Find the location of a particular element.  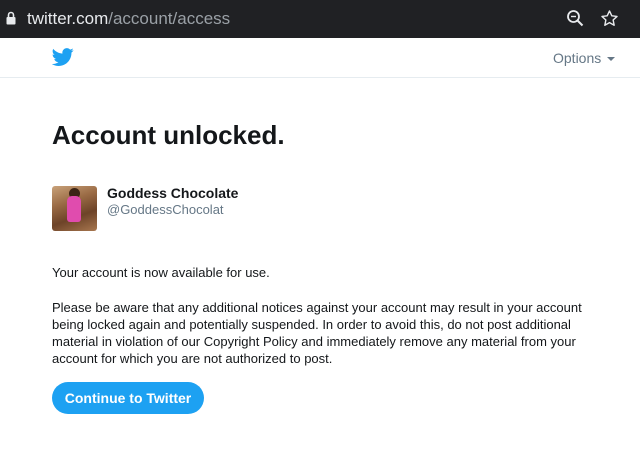

page-title: Account unlocked. is located at coordinates (168, 135).